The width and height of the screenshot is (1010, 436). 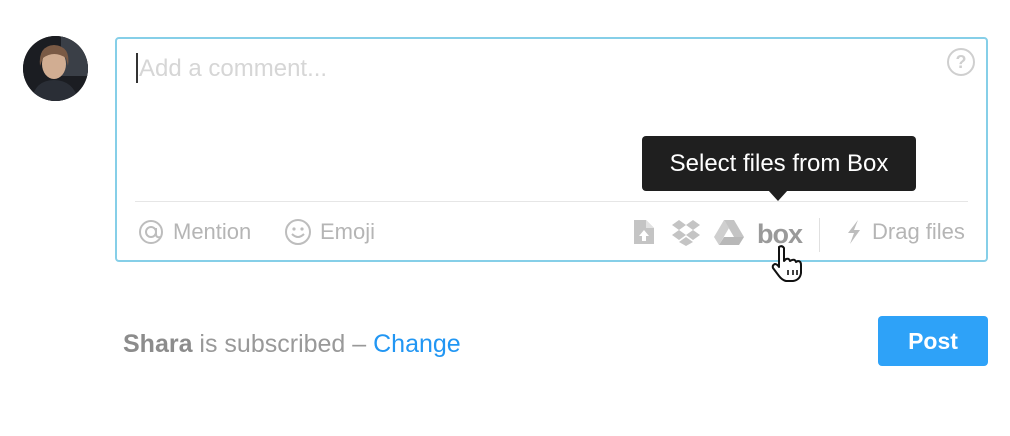 I want to click on subscription-status: Shara is subscribed – Change, so click(x=292, y=344).